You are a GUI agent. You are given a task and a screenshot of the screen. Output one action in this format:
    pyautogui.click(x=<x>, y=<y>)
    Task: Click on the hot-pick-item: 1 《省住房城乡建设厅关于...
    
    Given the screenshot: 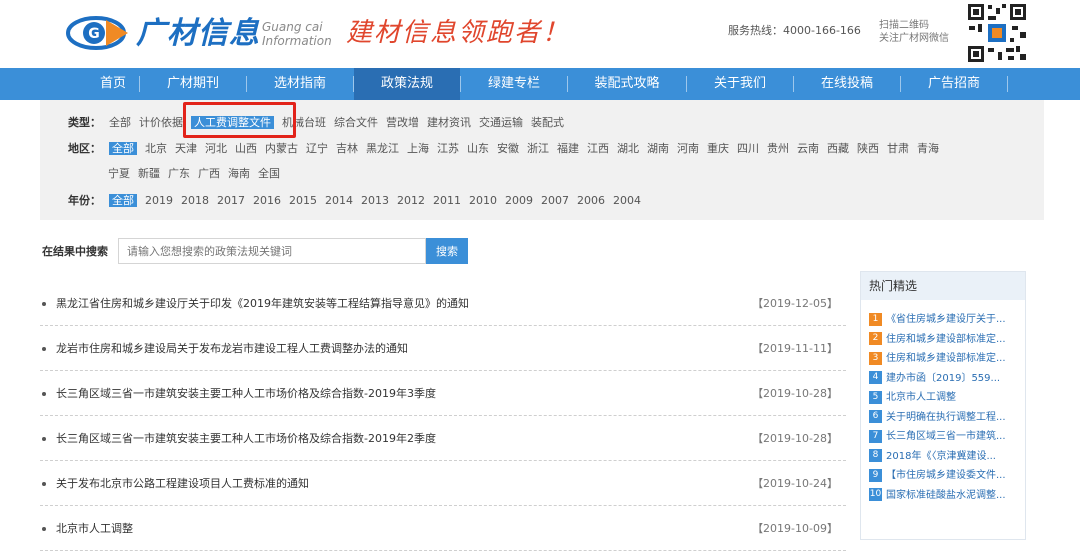 What is the action you would take?
    pyautogui.click(x=946, y=320)
    